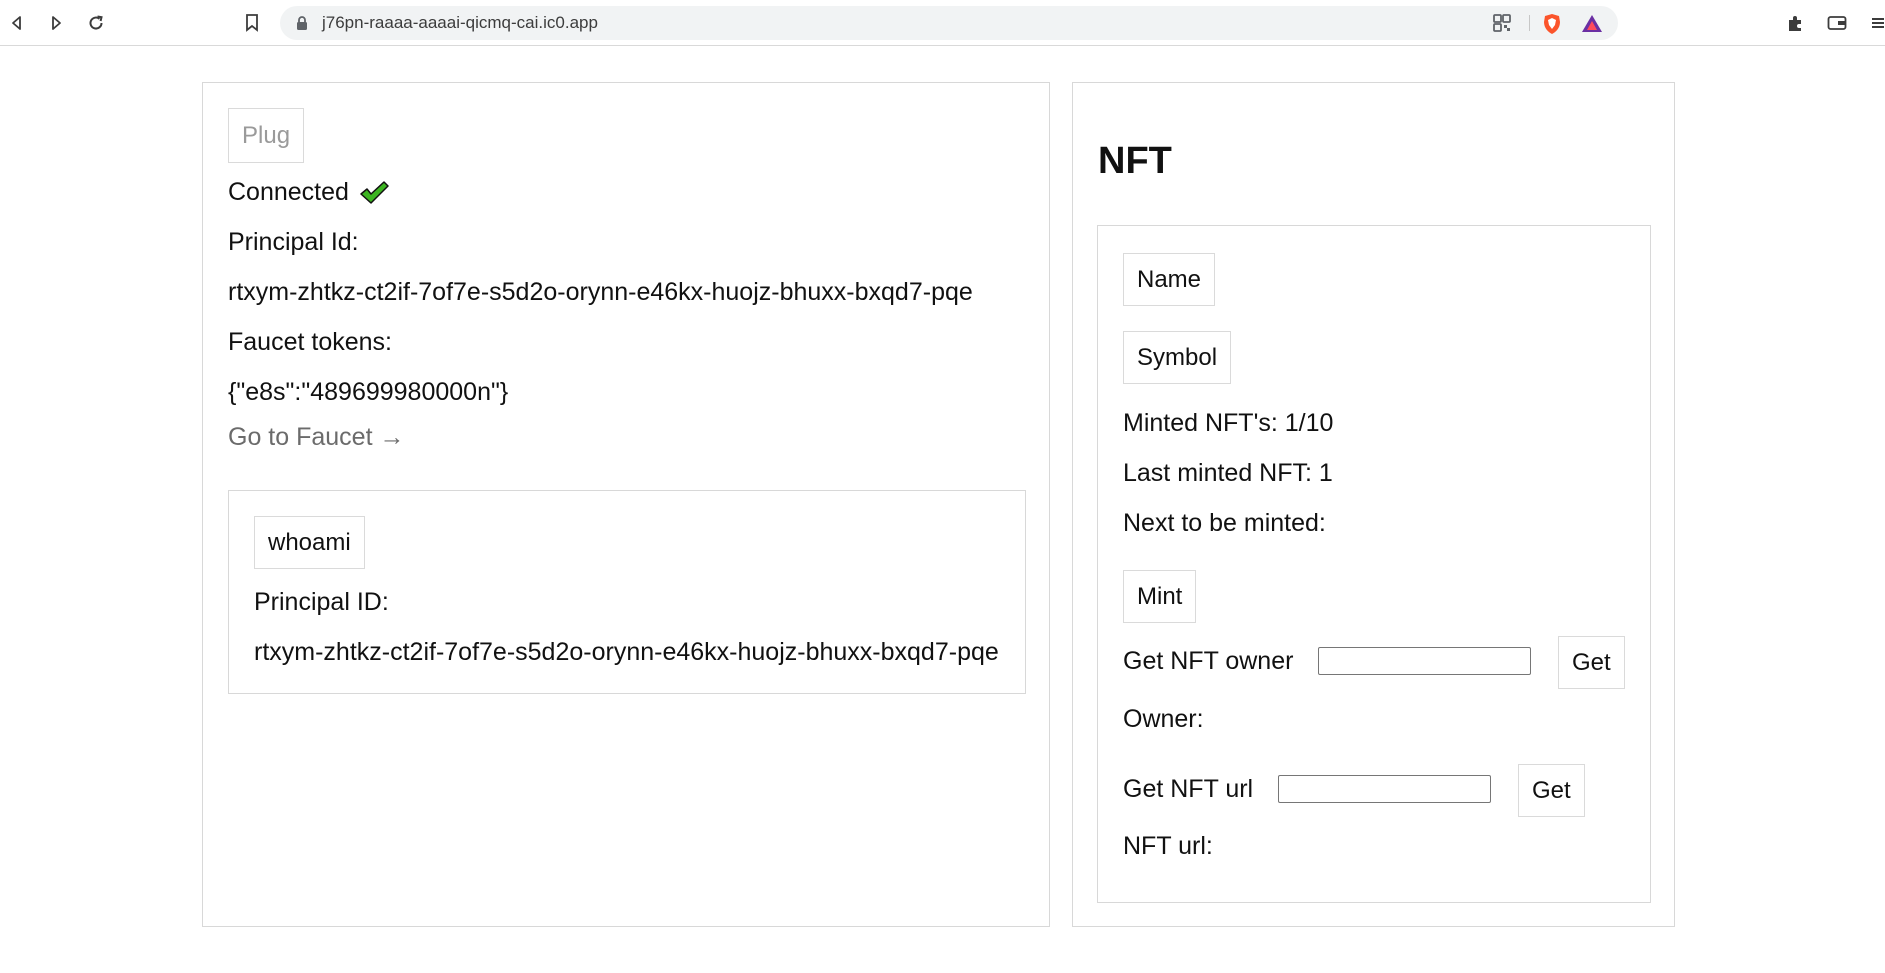 The height and width of the screenshot is (973, 1885). I want to click on mint-button: Mint, so click(1160, 596).